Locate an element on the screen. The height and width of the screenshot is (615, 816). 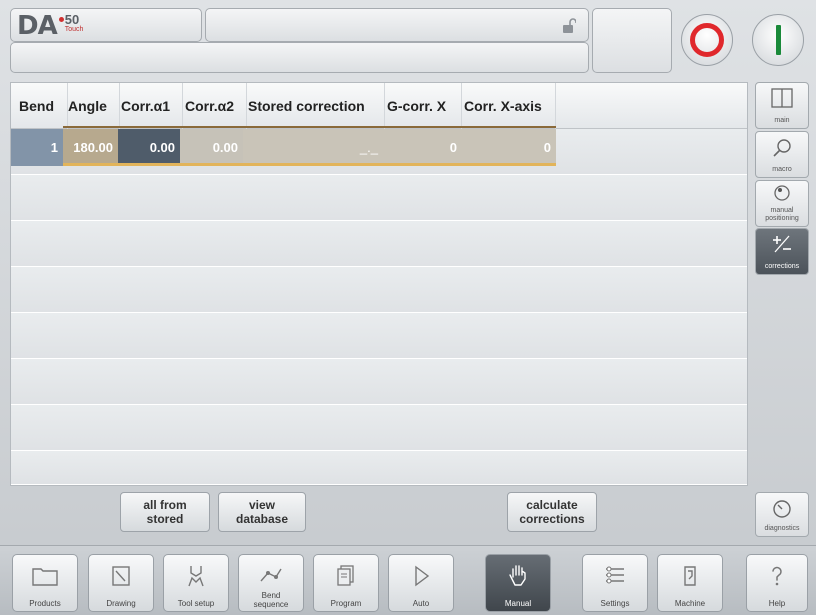
nav-help-button: Help is located at coordinates (777, 583).